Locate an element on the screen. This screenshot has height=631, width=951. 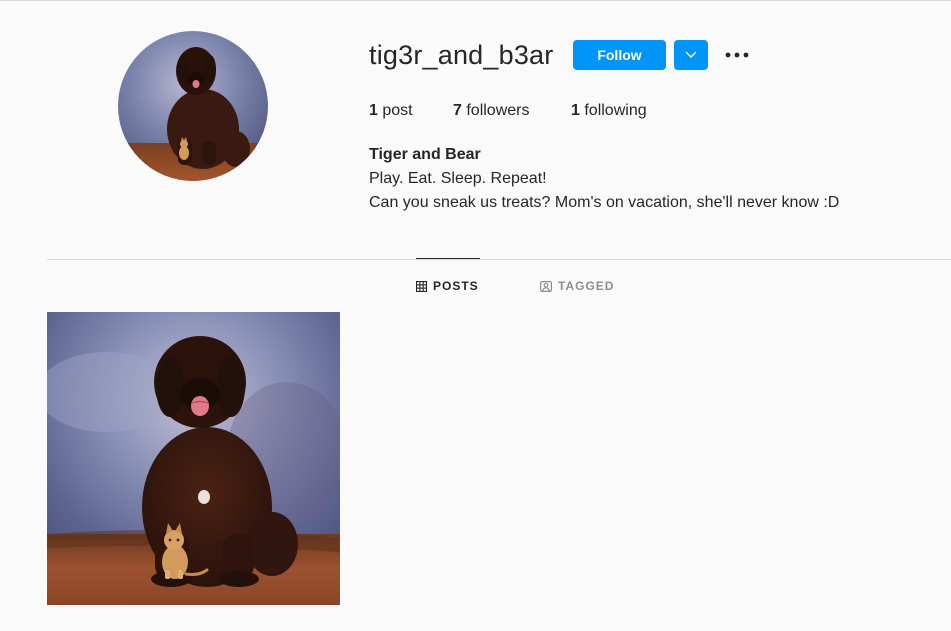
posts-count-value: 1 is located at coordinates (373, 110).